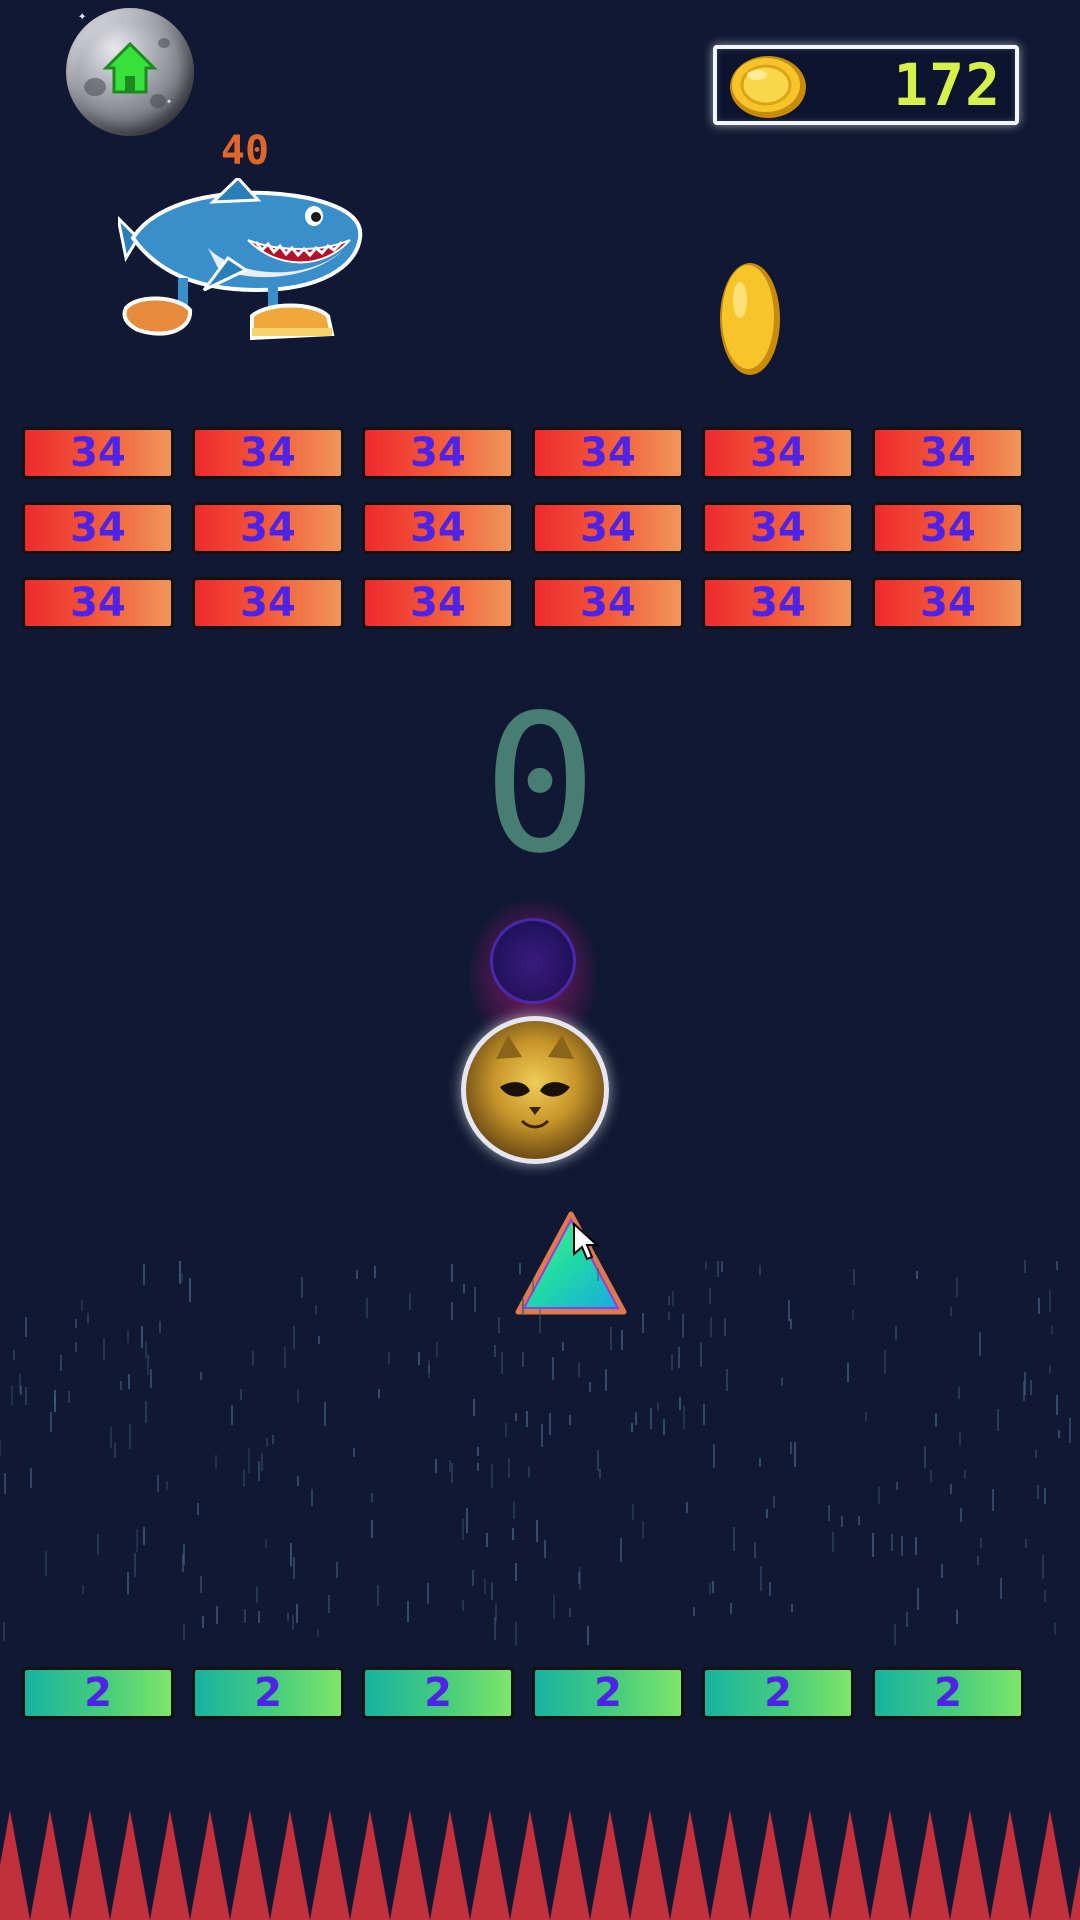 The image size is (1080, 1920). What do you see at coordinates (540, 784) in the screenshot?
I see `combo-counter: 0` at bounding box center [540, 784].